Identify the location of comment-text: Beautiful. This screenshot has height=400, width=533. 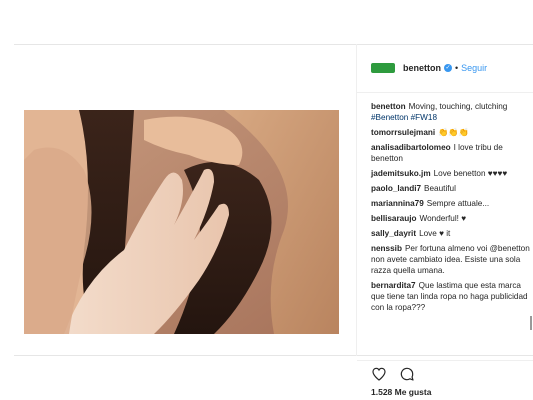
(440, 188).